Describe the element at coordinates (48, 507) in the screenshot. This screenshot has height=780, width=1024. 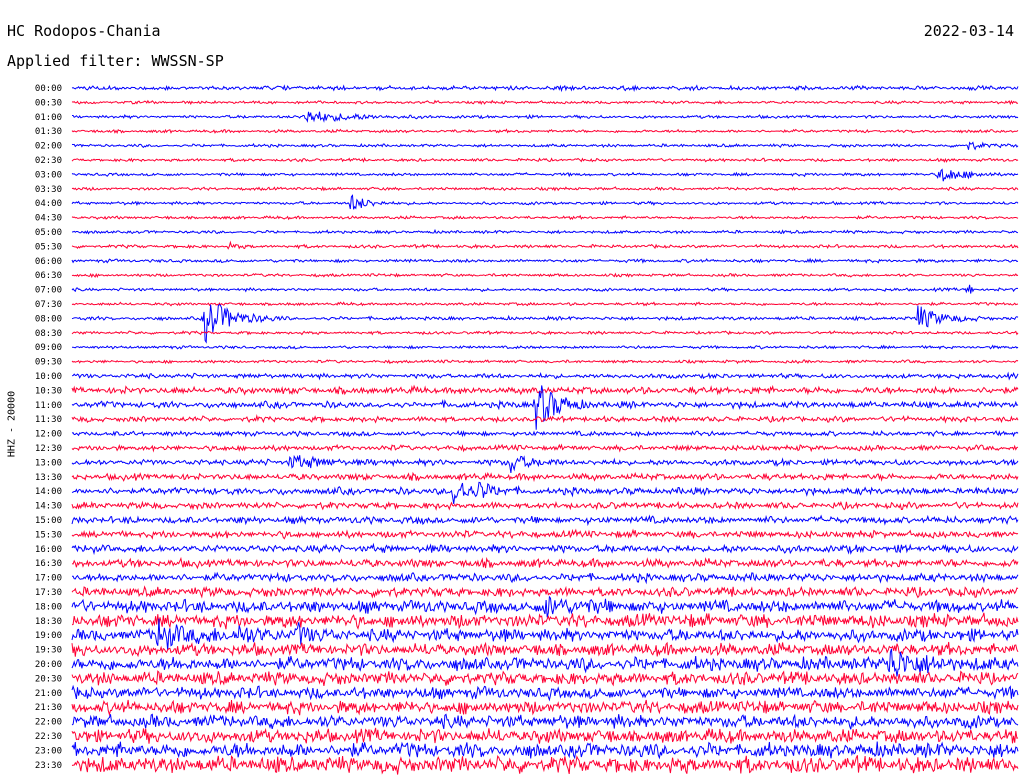
I see `row-time-label: 14:30` at that location.